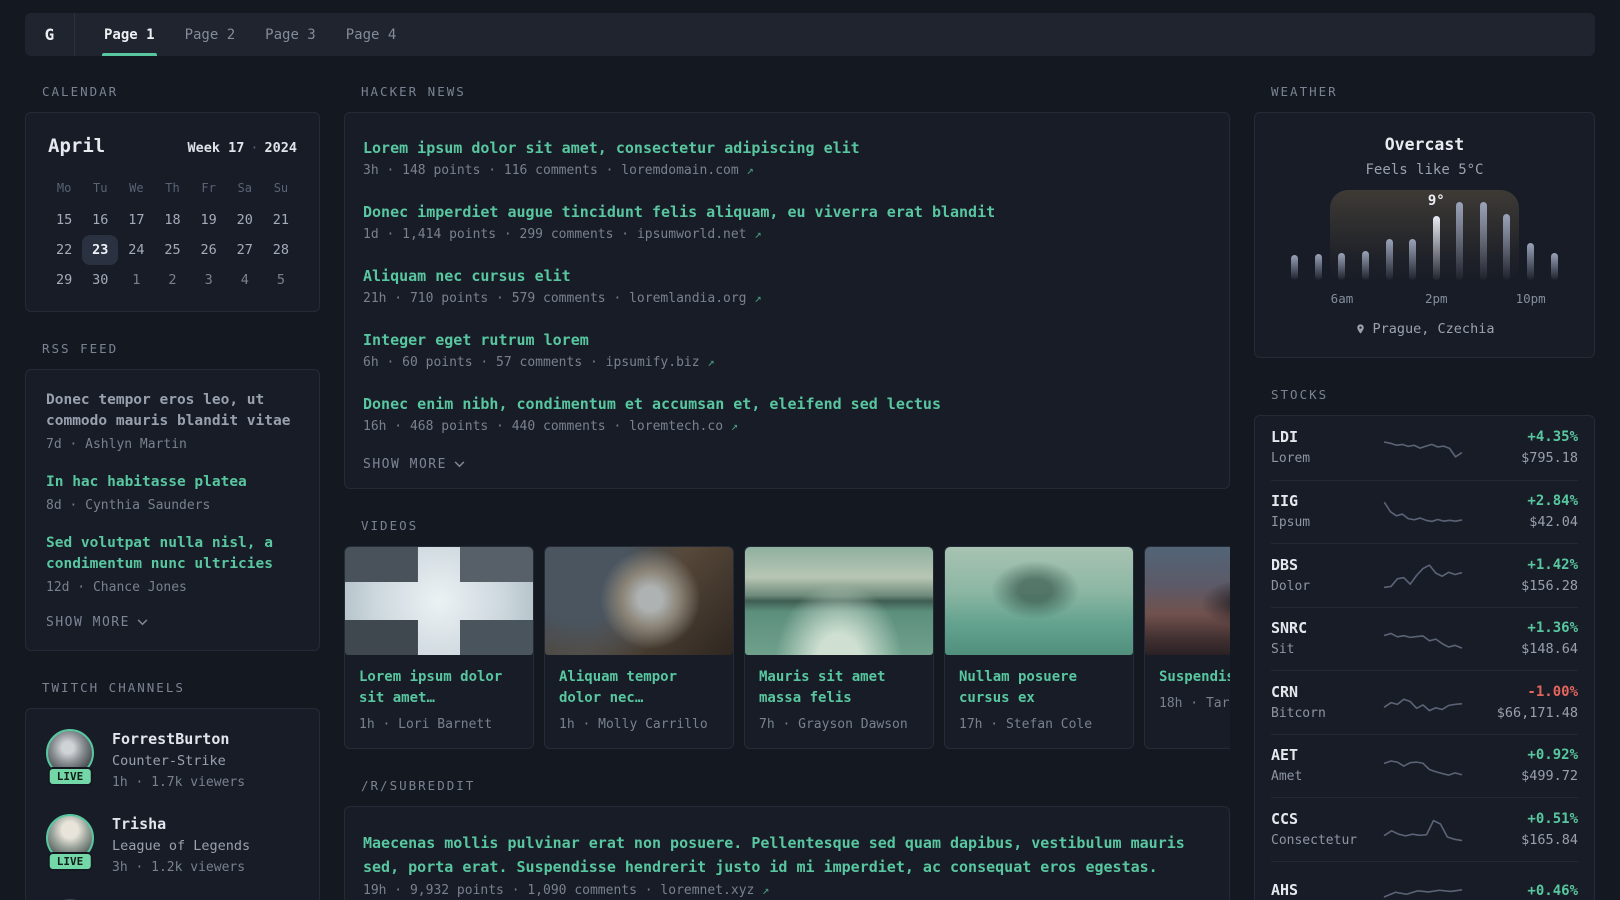 The image size is (1620, 900). What do you see at coordinates (1424, 575) in the screenshot?
I see `stock-row: DBS Dolor +1.42% $156.28` at bounding box center [1424, 575].